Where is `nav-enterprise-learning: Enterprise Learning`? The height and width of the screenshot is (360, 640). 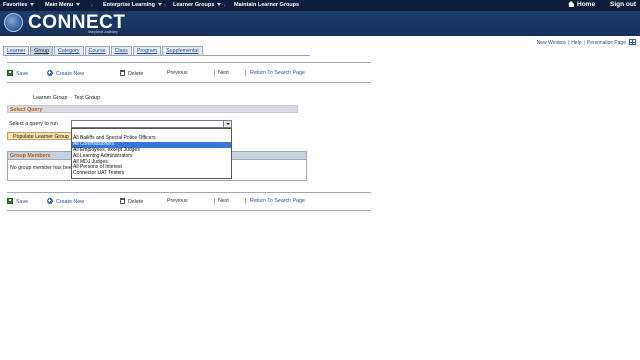
nav-enterprise-learning: Enterprise Learning is located at coordinates (132, 5).